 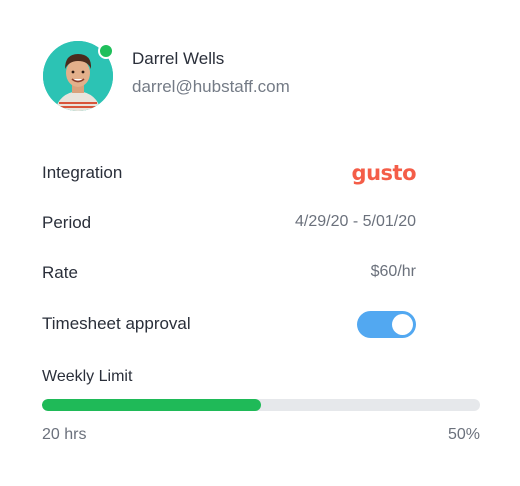 I want to click on user-name: Darrel Wells, so click(x=178, y=58).